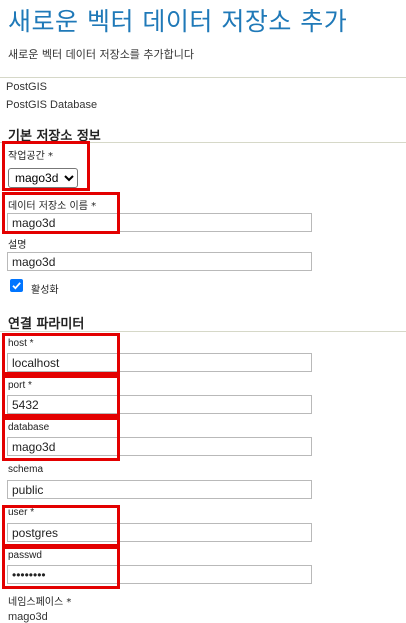 The width and height of the screenshot is (406, 623). I want to click on workspace-select: mago3d, so click(43, 178).